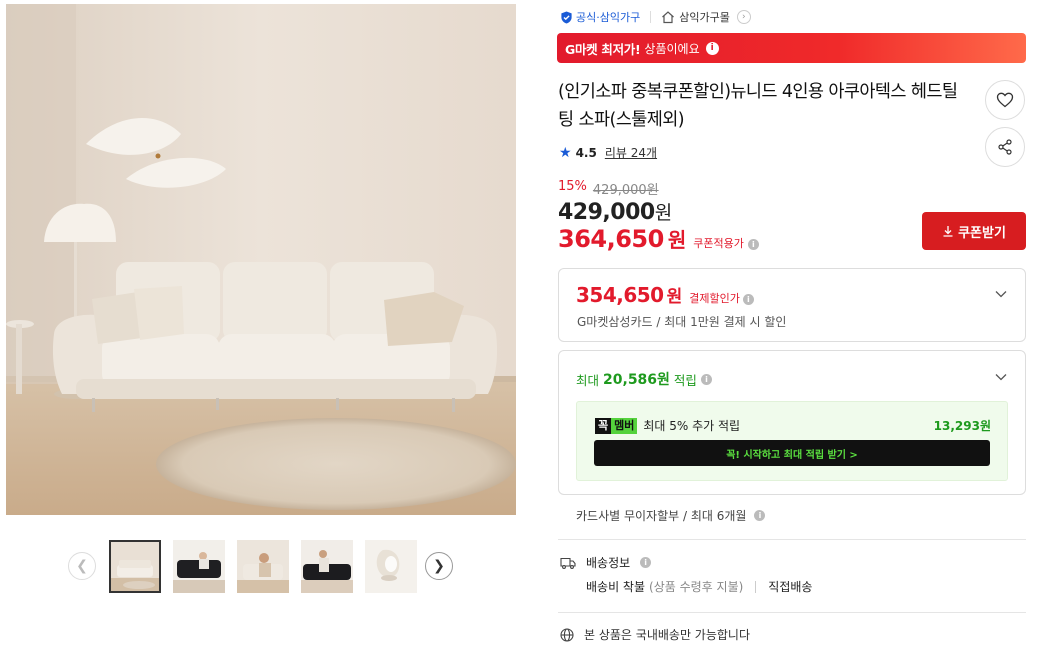  Describe the element at coordinates (572, 186) in the screenshot. I see `discount-rate: 15%` at that location.